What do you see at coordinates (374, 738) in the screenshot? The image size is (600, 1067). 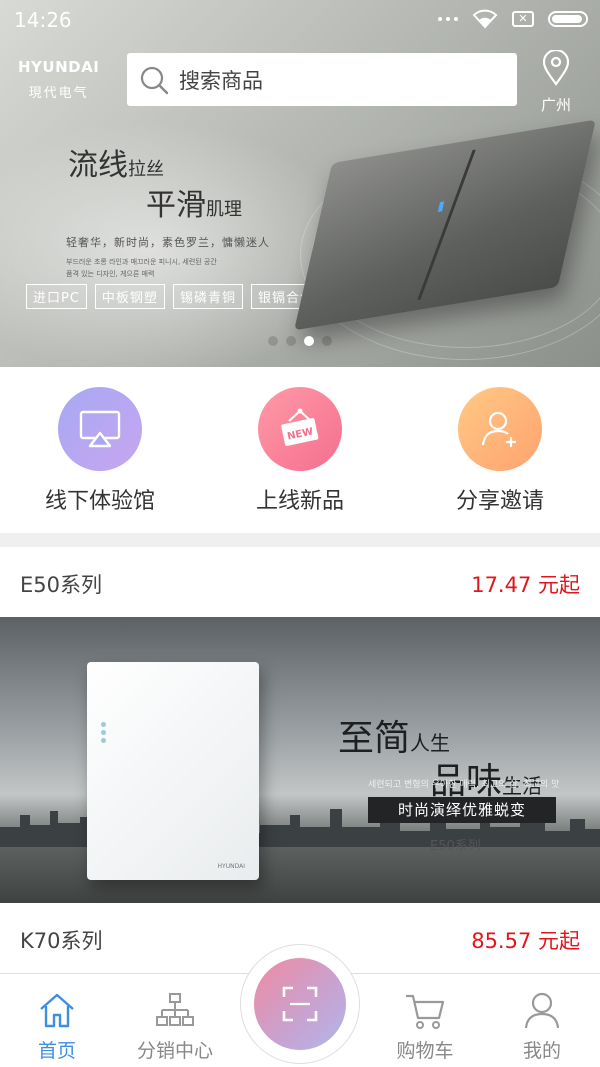 I see `product-slogan-1-big: 至简` at bounding box center [374, 738].